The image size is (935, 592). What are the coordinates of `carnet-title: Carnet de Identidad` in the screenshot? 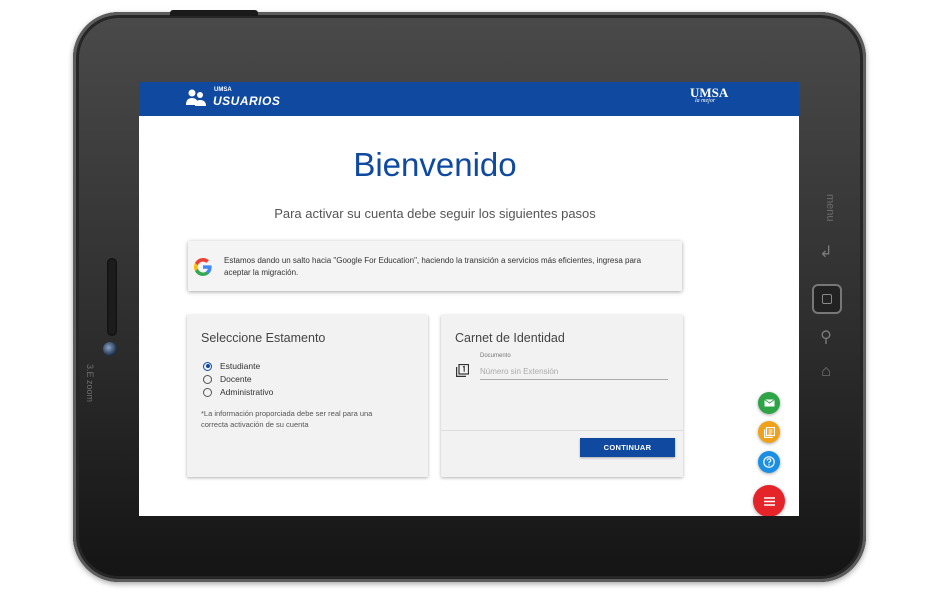 It's located at (510, 338).